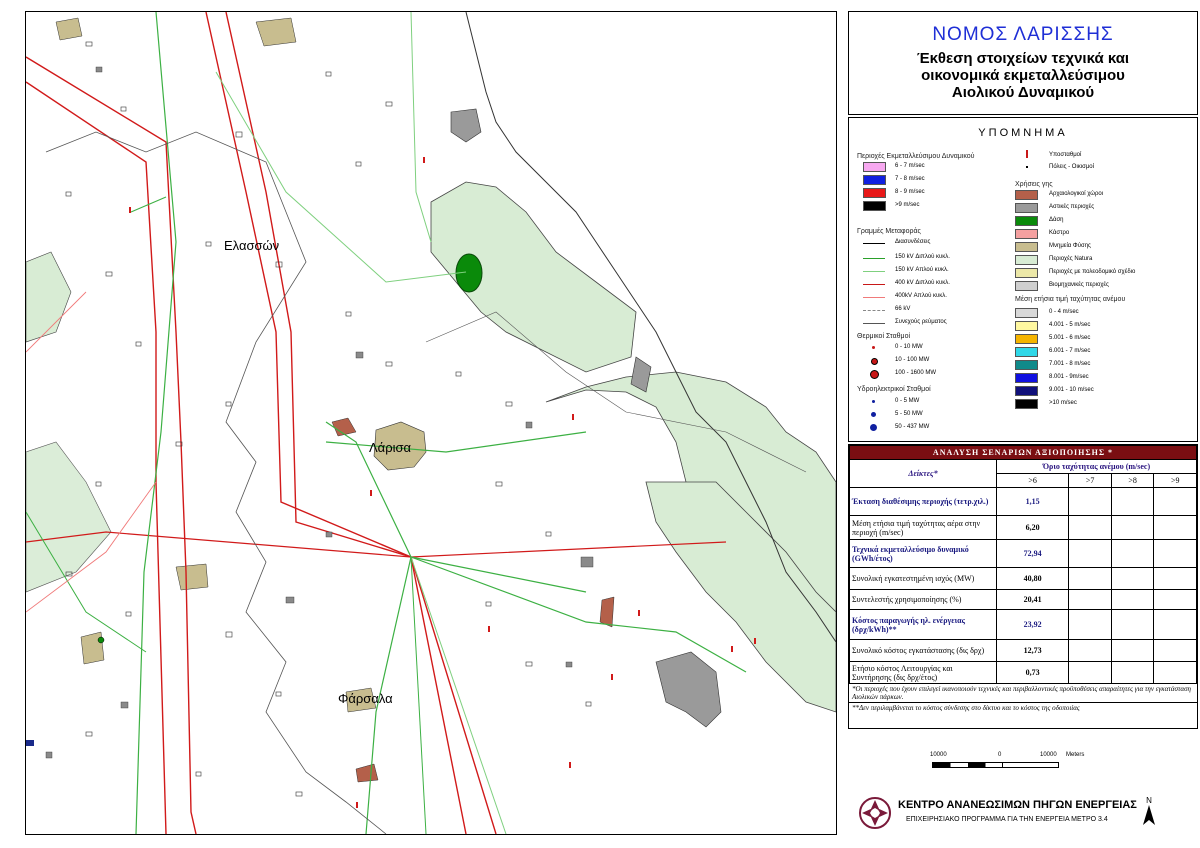 The width and height of the screenshot is (1200, 848). Describe the element at coordinates (1069, 377) in the screenshot. I see `legend-wind-label-6: 8.001 - 9m/sec` at that location.